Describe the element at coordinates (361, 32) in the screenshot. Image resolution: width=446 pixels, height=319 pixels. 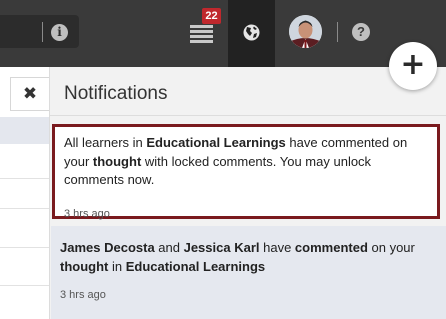
I see `help-icon: ?` at that location.